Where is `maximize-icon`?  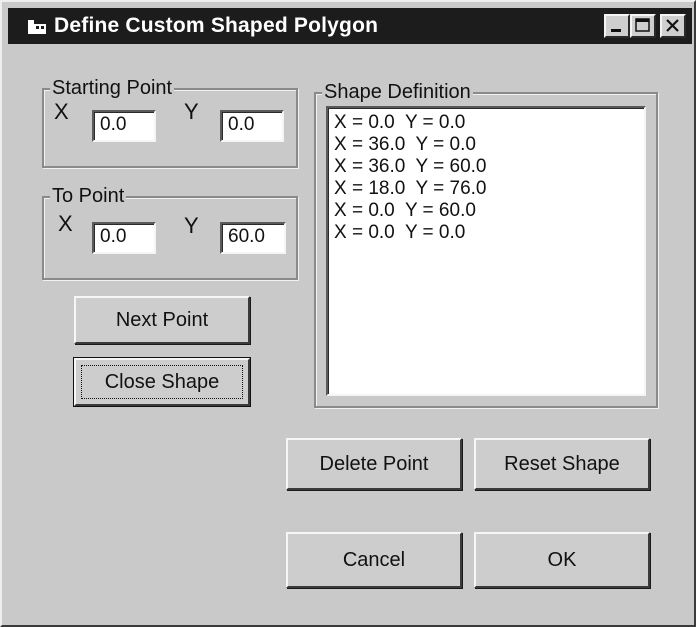
maximize-icon is located at coordinates (642, 25).